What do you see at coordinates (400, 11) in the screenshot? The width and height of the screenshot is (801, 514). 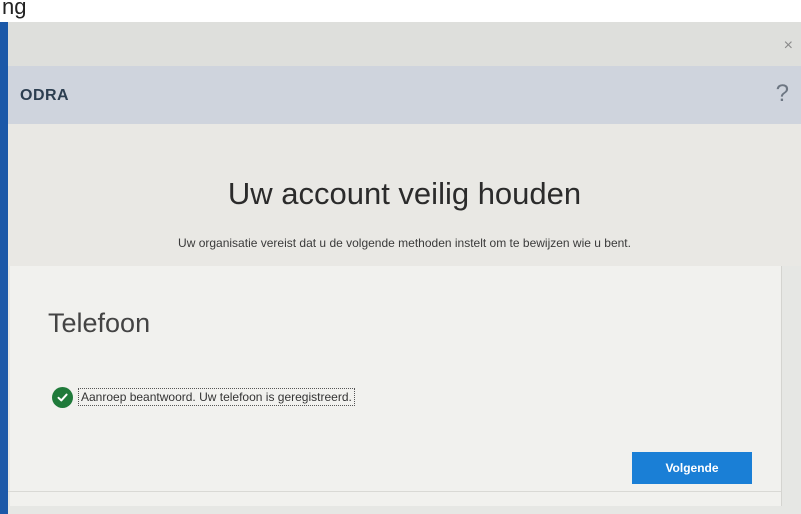 I see `top-caption-strip: ng` at bounding box center [400, 11].